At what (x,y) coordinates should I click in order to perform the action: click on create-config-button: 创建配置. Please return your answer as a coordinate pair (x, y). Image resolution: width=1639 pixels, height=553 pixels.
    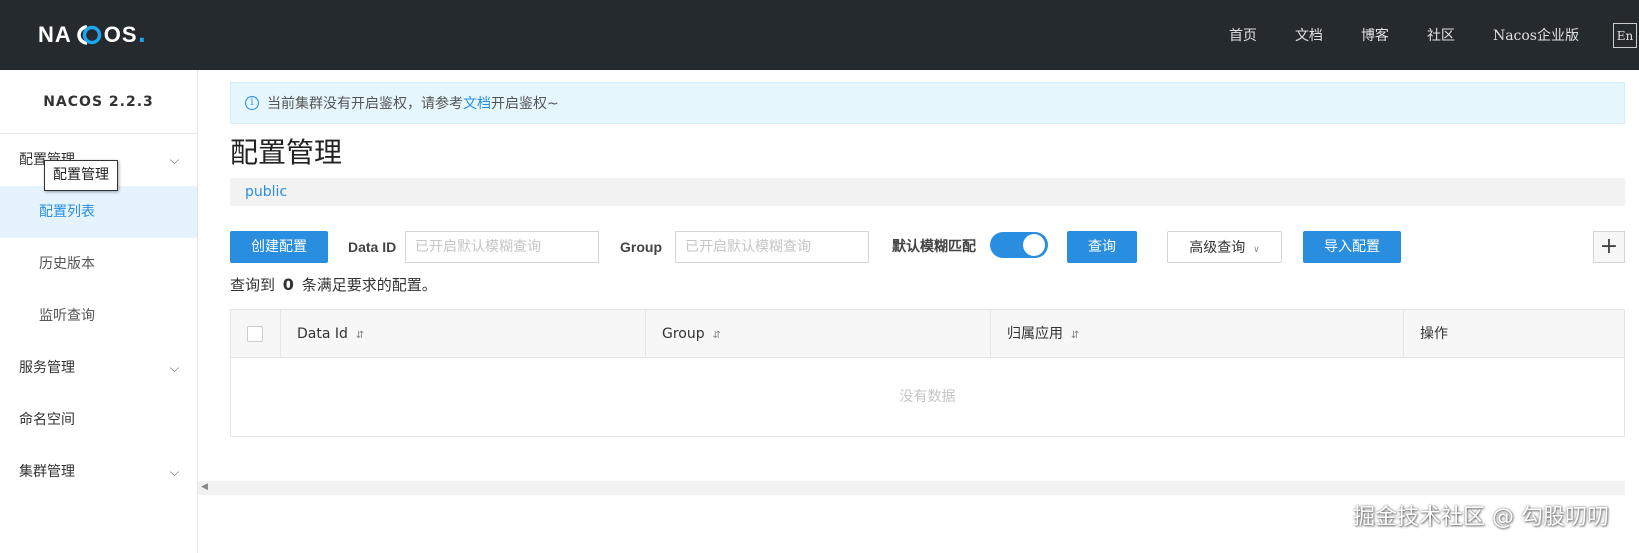
    Looking at the image, I should click on (279, 247).